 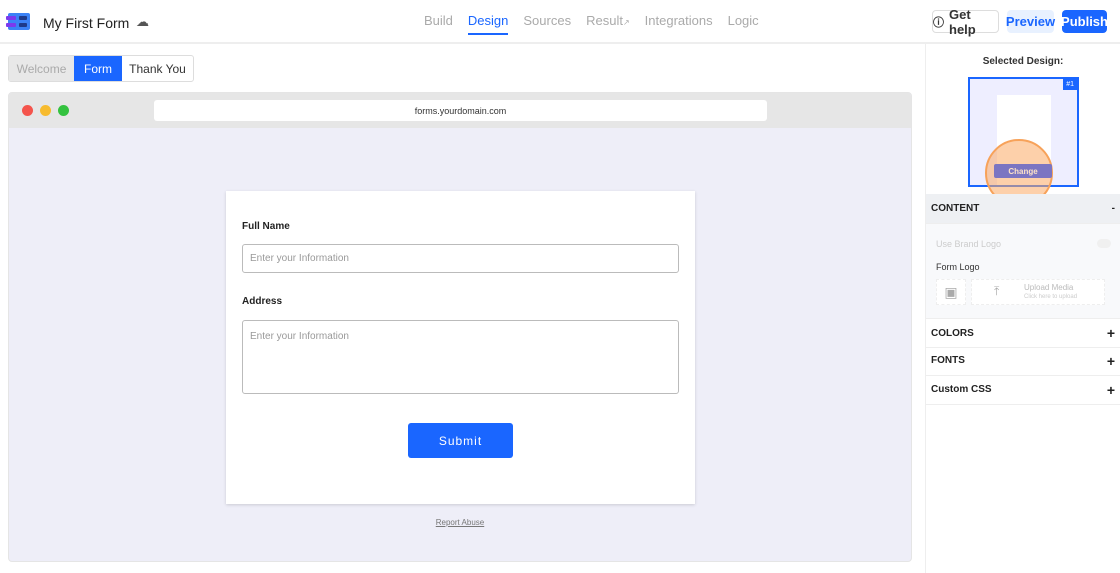 I want to click on external-link-icon: ↗, so click(x=626, y=22).